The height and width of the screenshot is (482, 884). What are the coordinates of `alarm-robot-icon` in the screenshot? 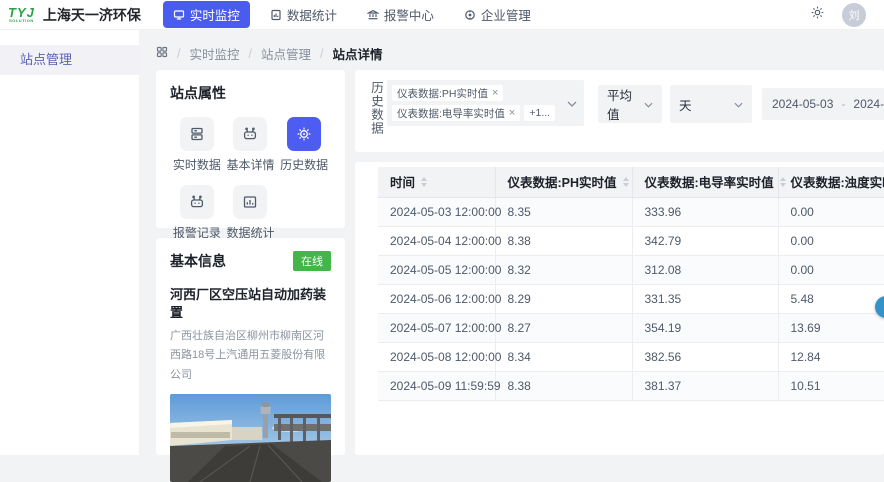 It's located at (196, 202).